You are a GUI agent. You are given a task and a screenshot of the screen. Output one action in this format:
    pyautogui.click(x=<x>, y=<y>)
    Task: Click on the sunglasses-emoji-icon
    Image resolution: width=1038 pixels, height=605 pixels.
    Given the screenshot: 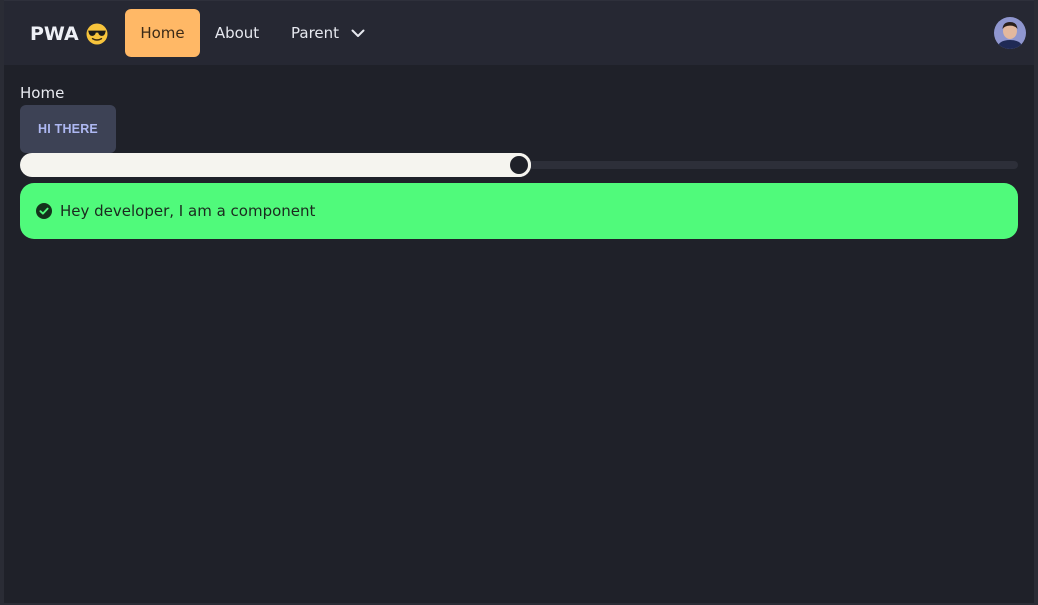 What is the action you would take?
    pyautogui.click(x=97, y=34)
    